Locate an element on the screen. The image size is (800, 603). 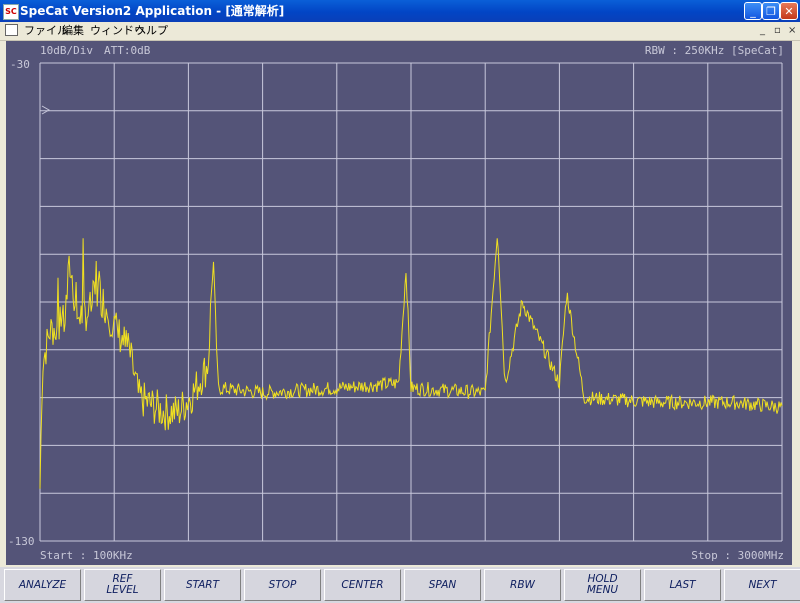
rbw-label: RBW : 250KHz [SpeCat] is located at coordinates (714, 50).